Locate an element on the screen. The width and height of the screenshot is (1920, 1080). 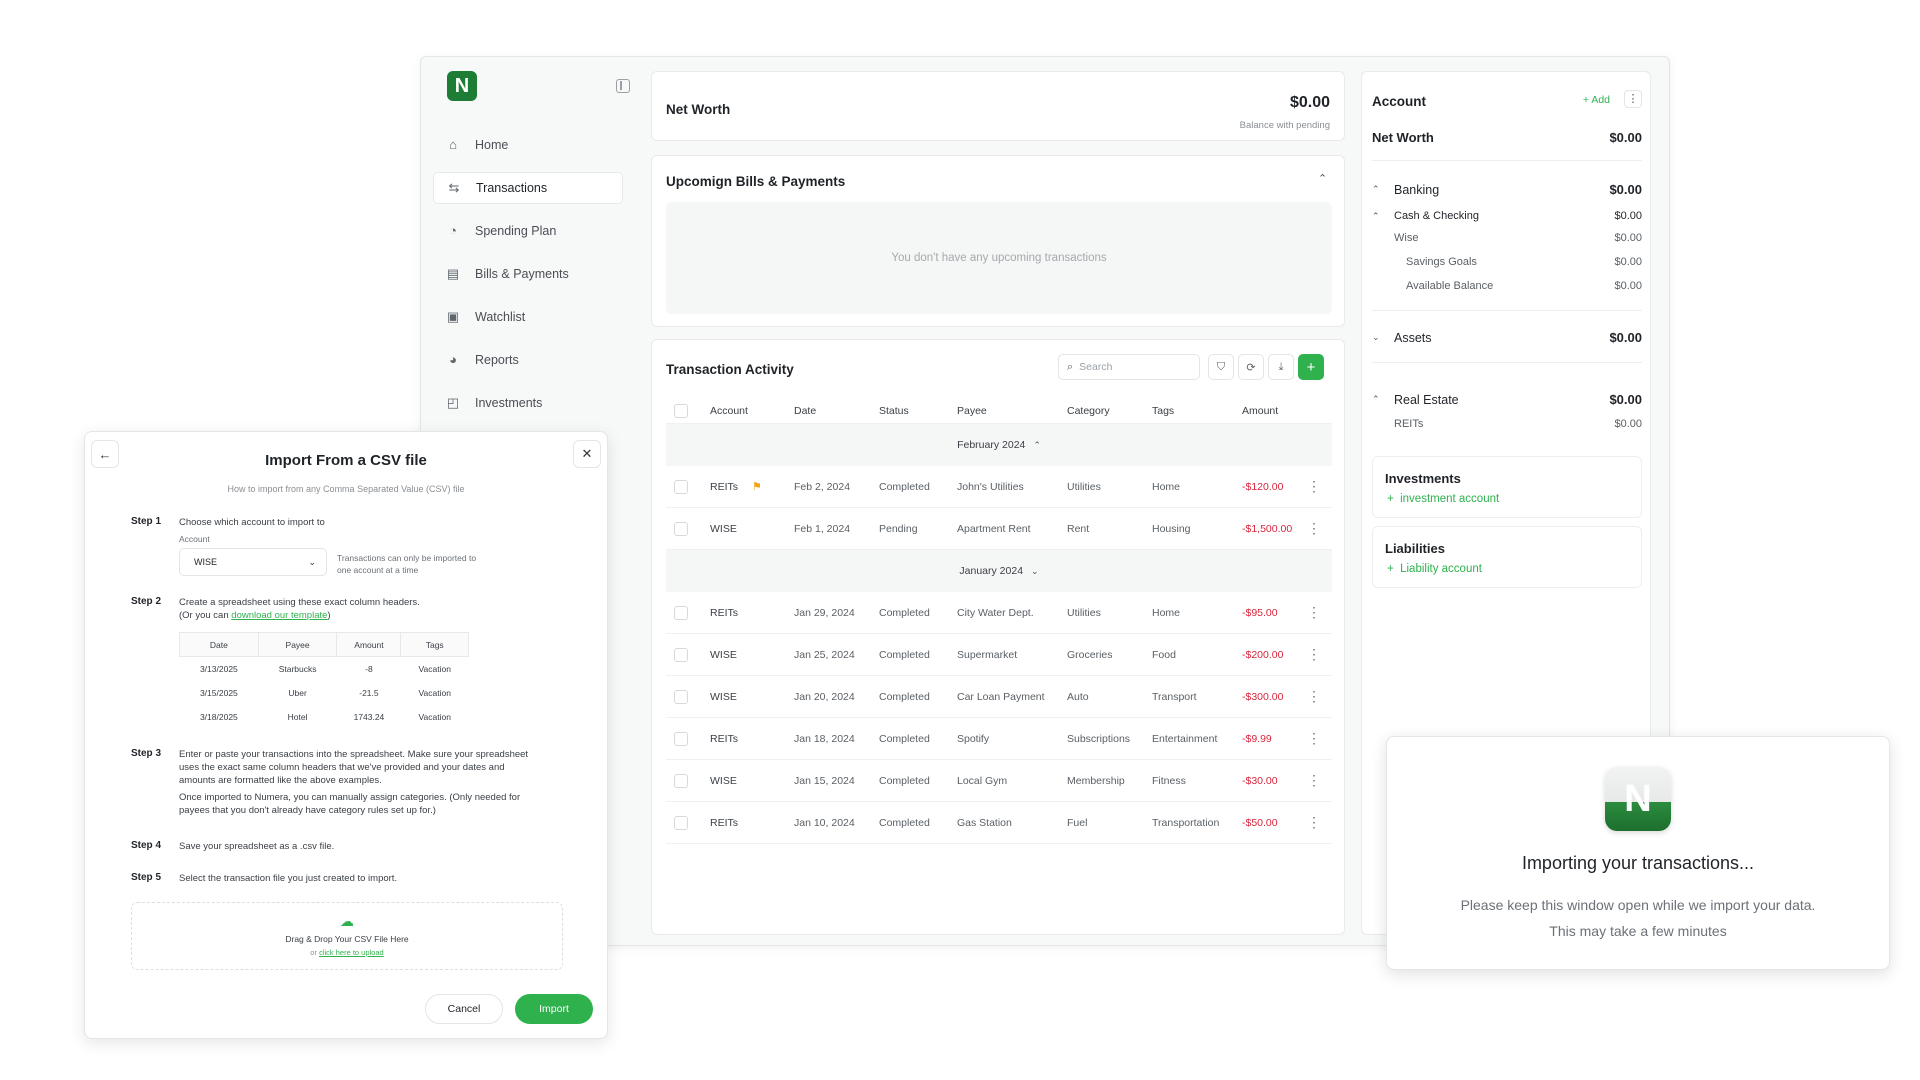
col-amount: Amount is located at coordinates (1273, 411).